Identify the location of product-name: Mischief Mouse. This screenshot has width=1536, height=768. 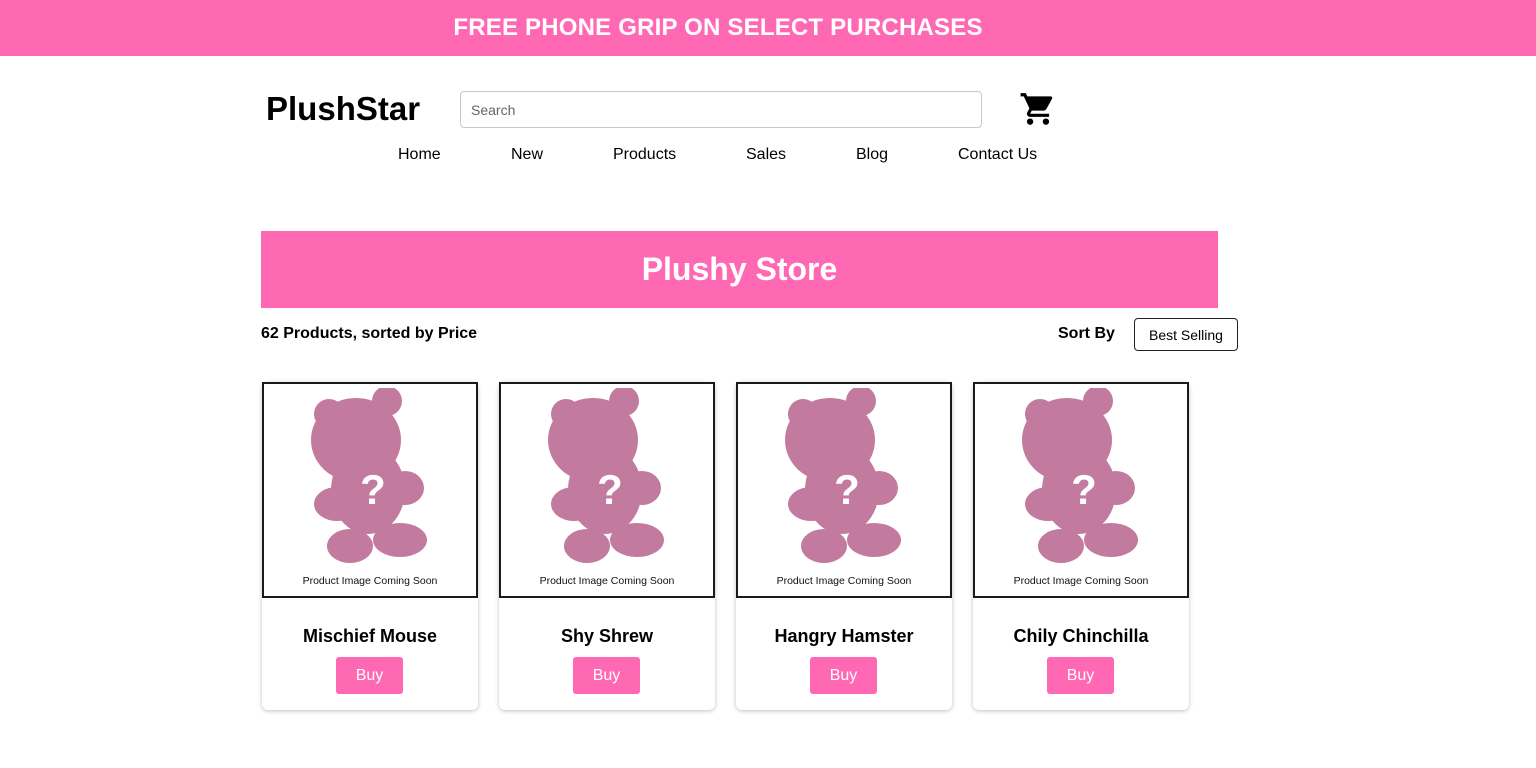
(370, 636).